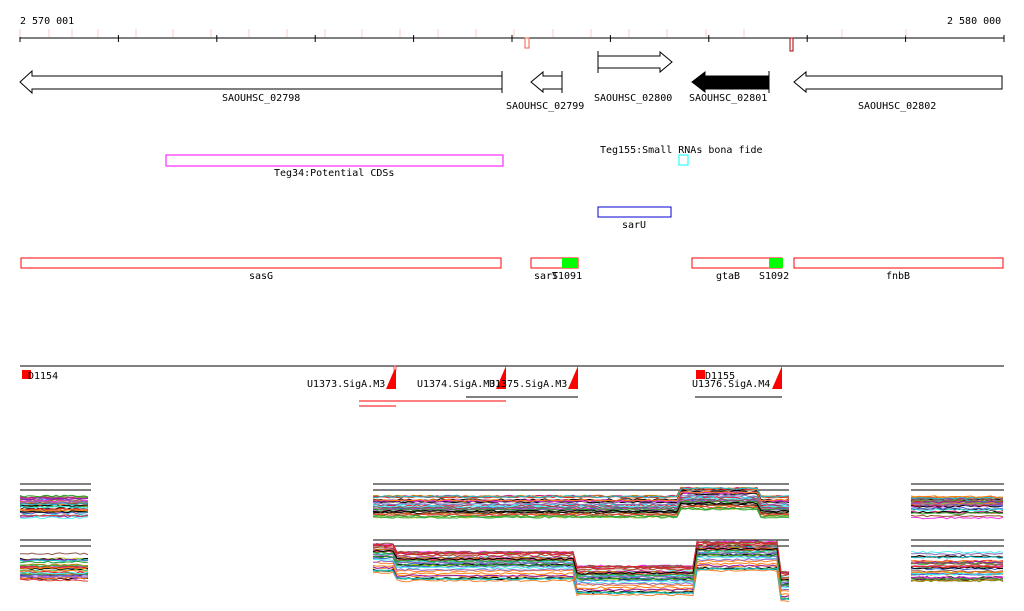 This screenshot has width=1024, height=611. I want to click on annotation-S1091: S1091, so click(567, 270).